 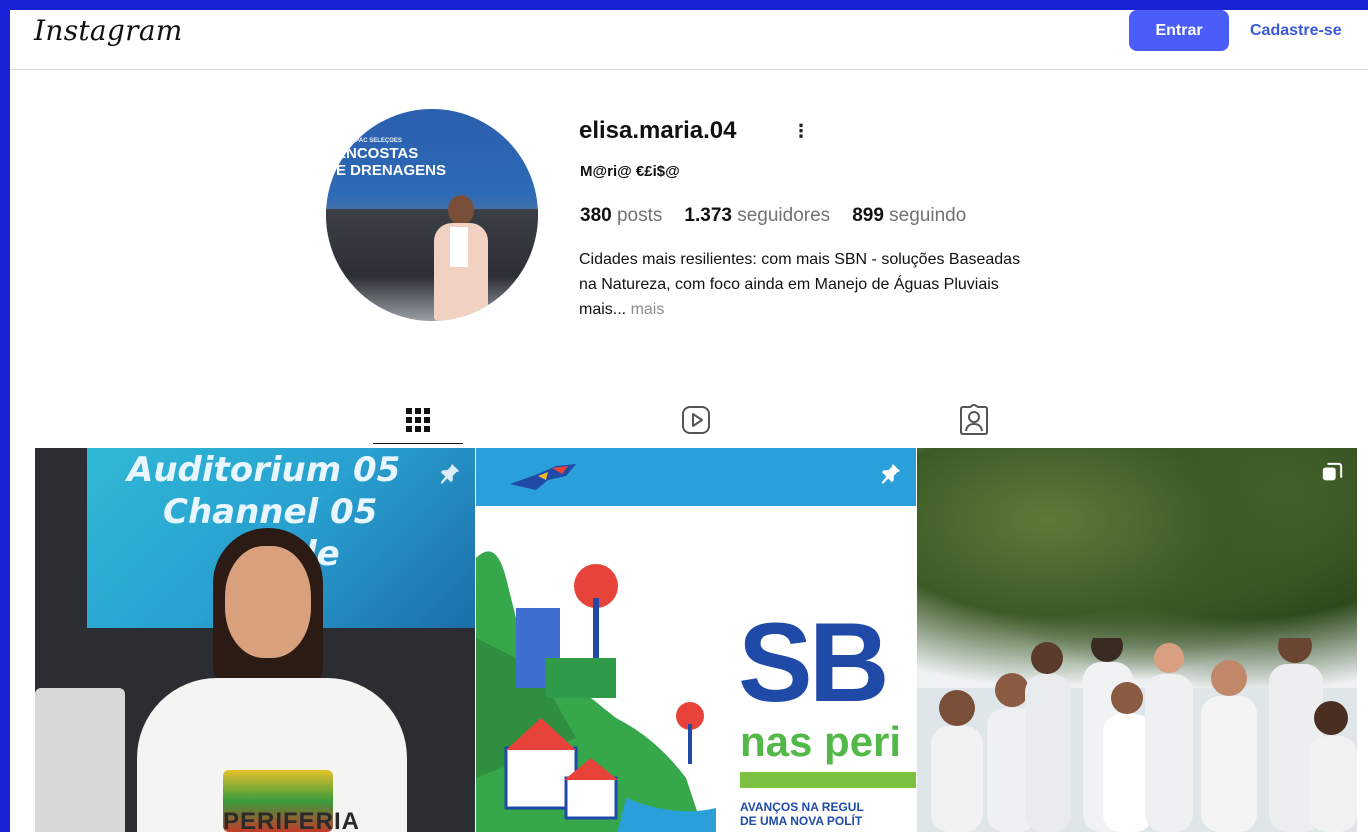 What do you see at coordinates (1144, 735) in the screenshot?
I see `post3-group-photo` at bounding box center [1144, 735].